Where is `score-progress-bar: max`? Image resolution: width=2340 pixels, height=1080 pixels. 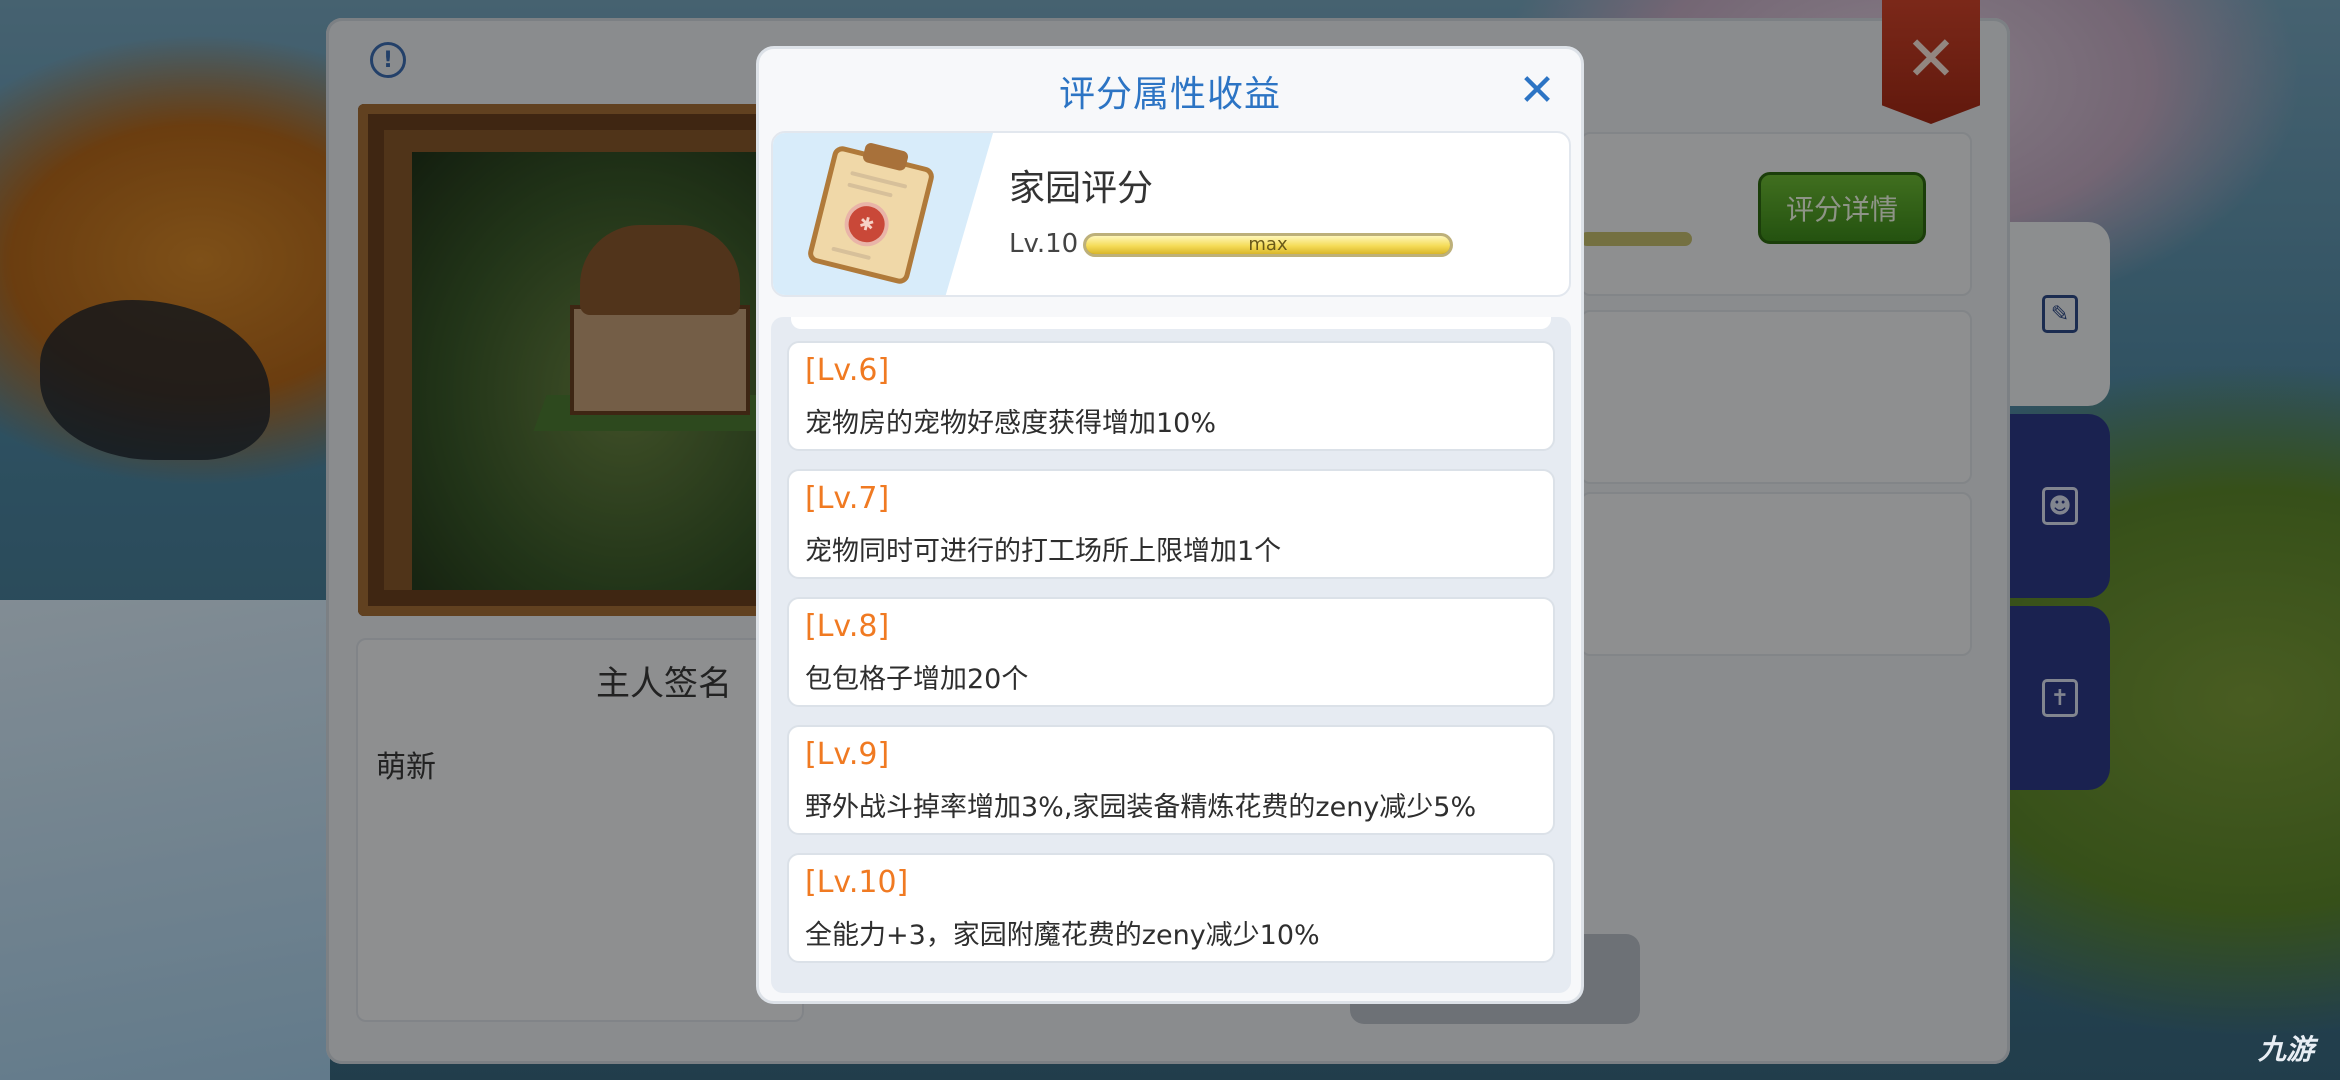
score-progress-bar: max is located at coordinates (1268, 245).